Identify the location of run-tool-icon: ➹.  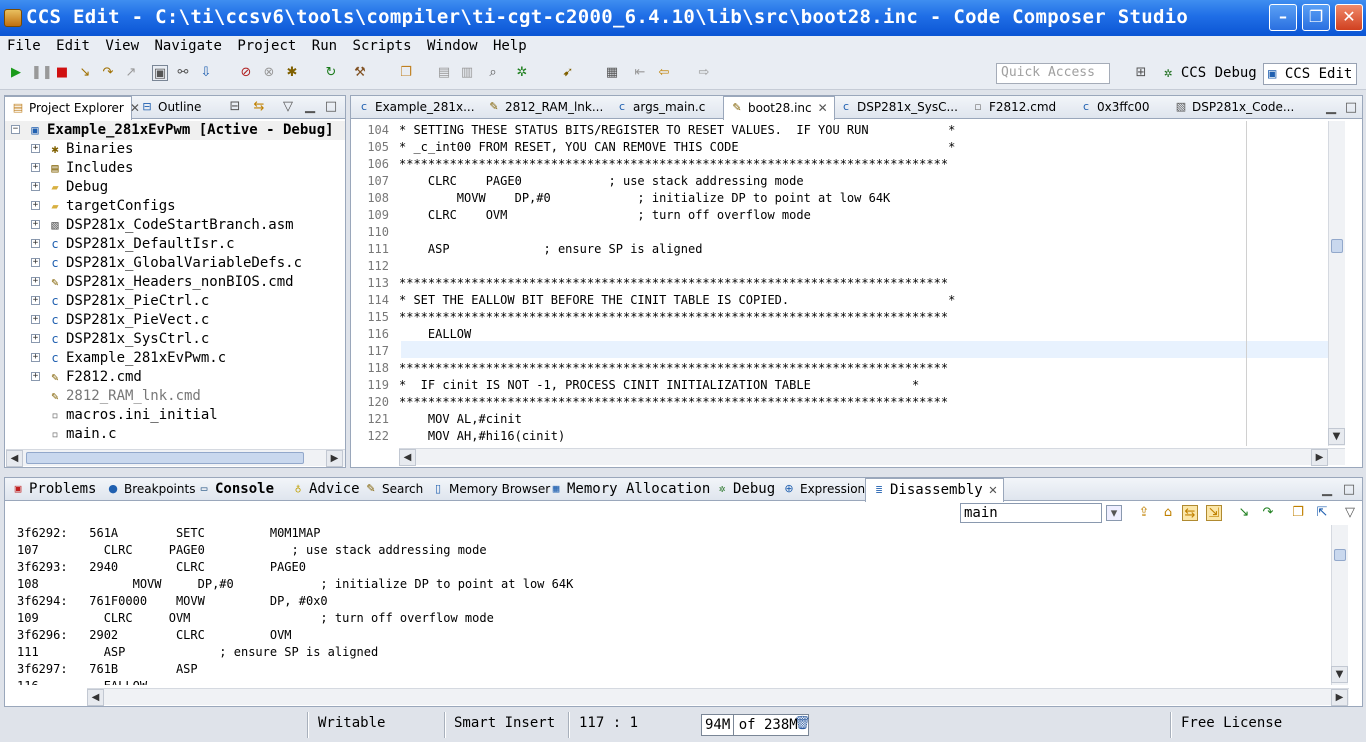
(568, 73).